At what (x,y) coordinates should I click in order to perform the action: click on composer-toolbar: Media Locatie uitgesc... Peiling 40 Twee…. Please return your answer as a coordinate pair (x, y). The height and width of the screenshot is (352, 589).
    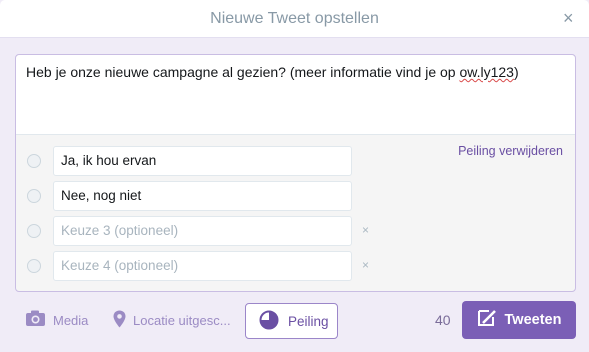
    Looking at the image, I should click on (295, 320).